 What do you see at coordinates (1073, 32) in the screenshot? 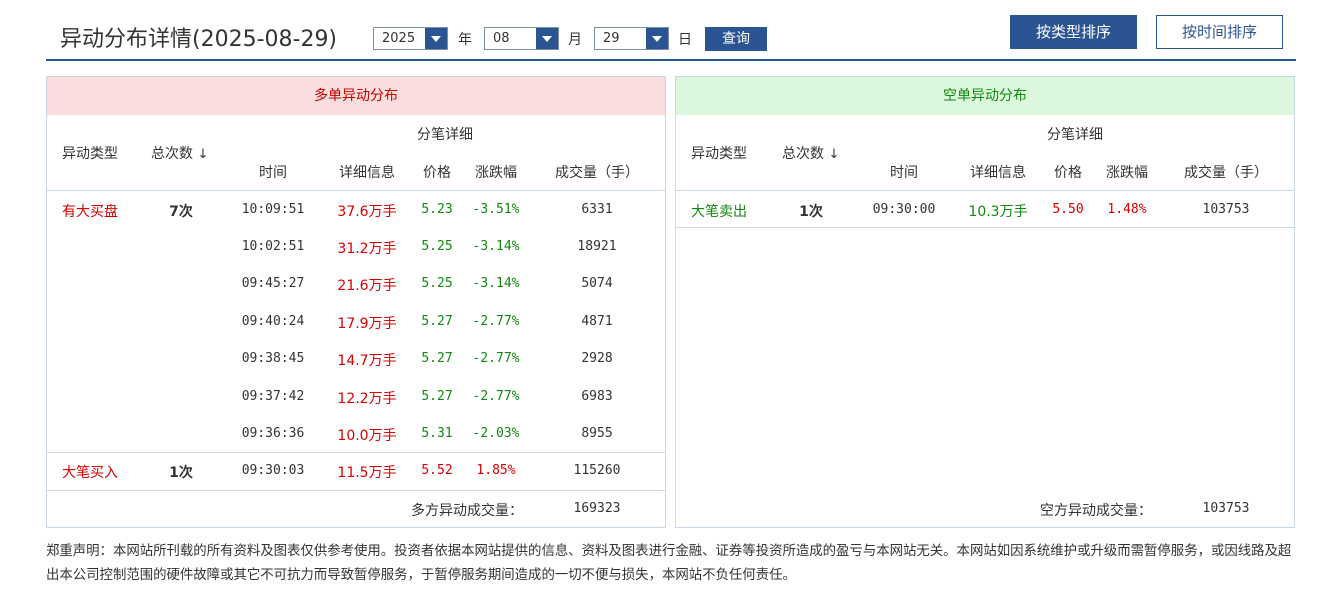
I see `sort-by-type-button: 按类型排序` at bounding box center [1073, 32].